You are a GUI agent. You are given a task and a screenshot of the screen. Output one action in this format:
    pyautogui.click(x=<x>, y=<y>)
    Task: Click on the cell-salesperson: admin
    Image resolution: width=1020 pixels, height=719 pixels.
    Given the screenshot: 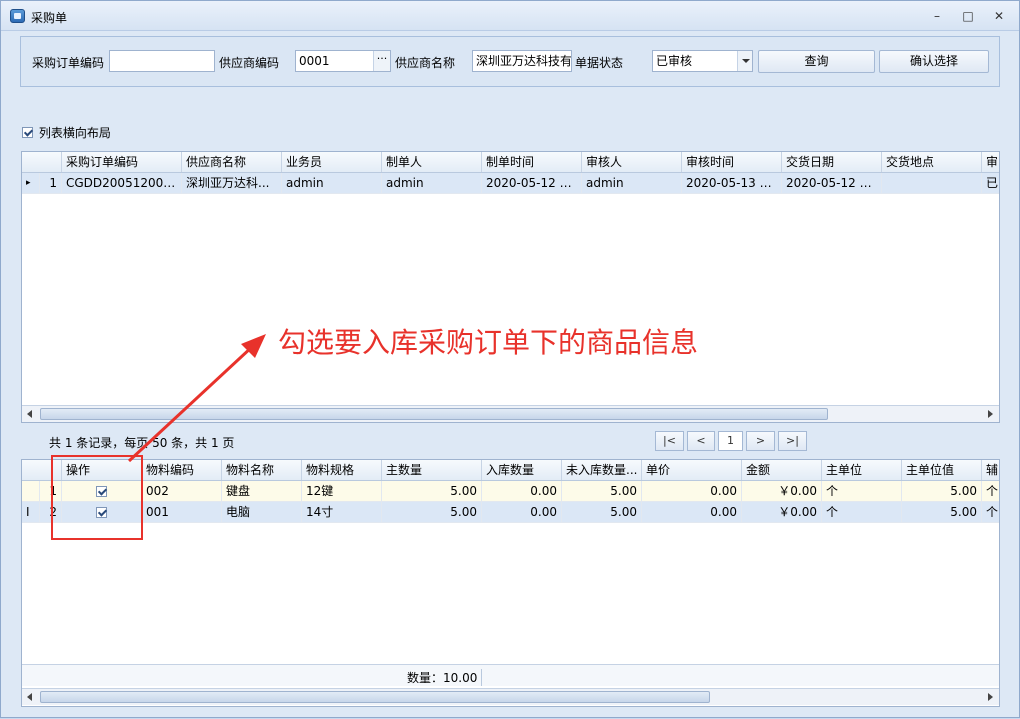 What is the action you would take?
    pyautogui.click(x=332, y=183)
    